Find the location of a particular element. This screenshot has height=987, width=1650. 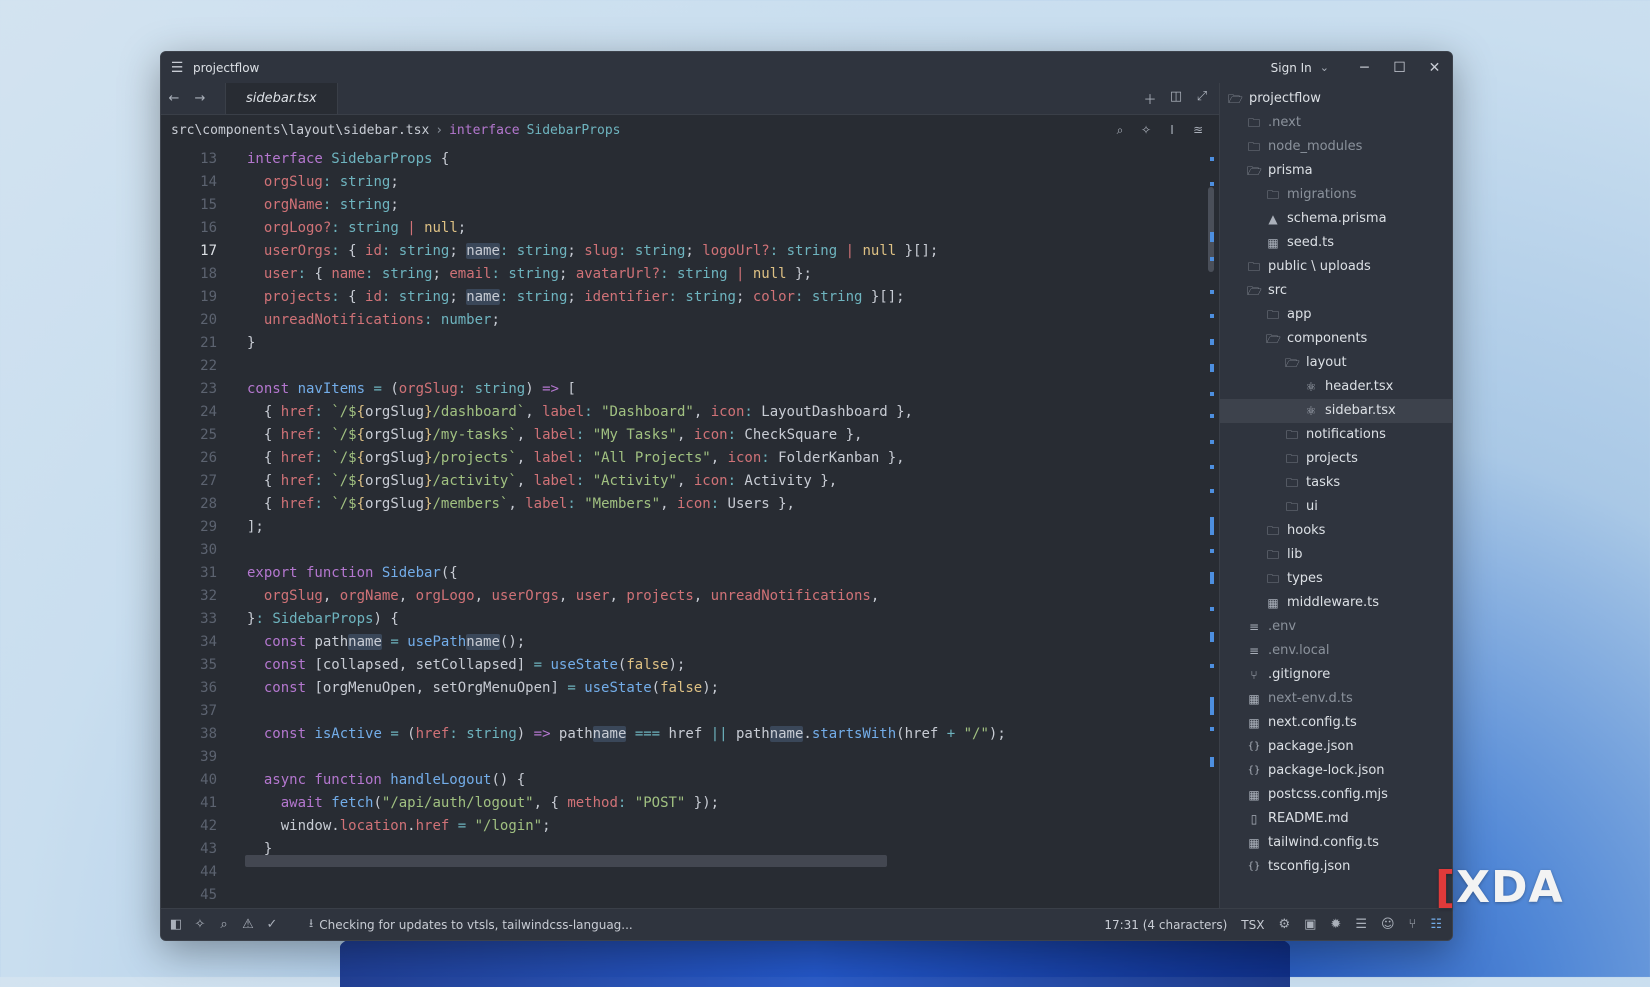

file-tree-item: ▦ tailwind.config.ts is located at coordinates (1336, 843).